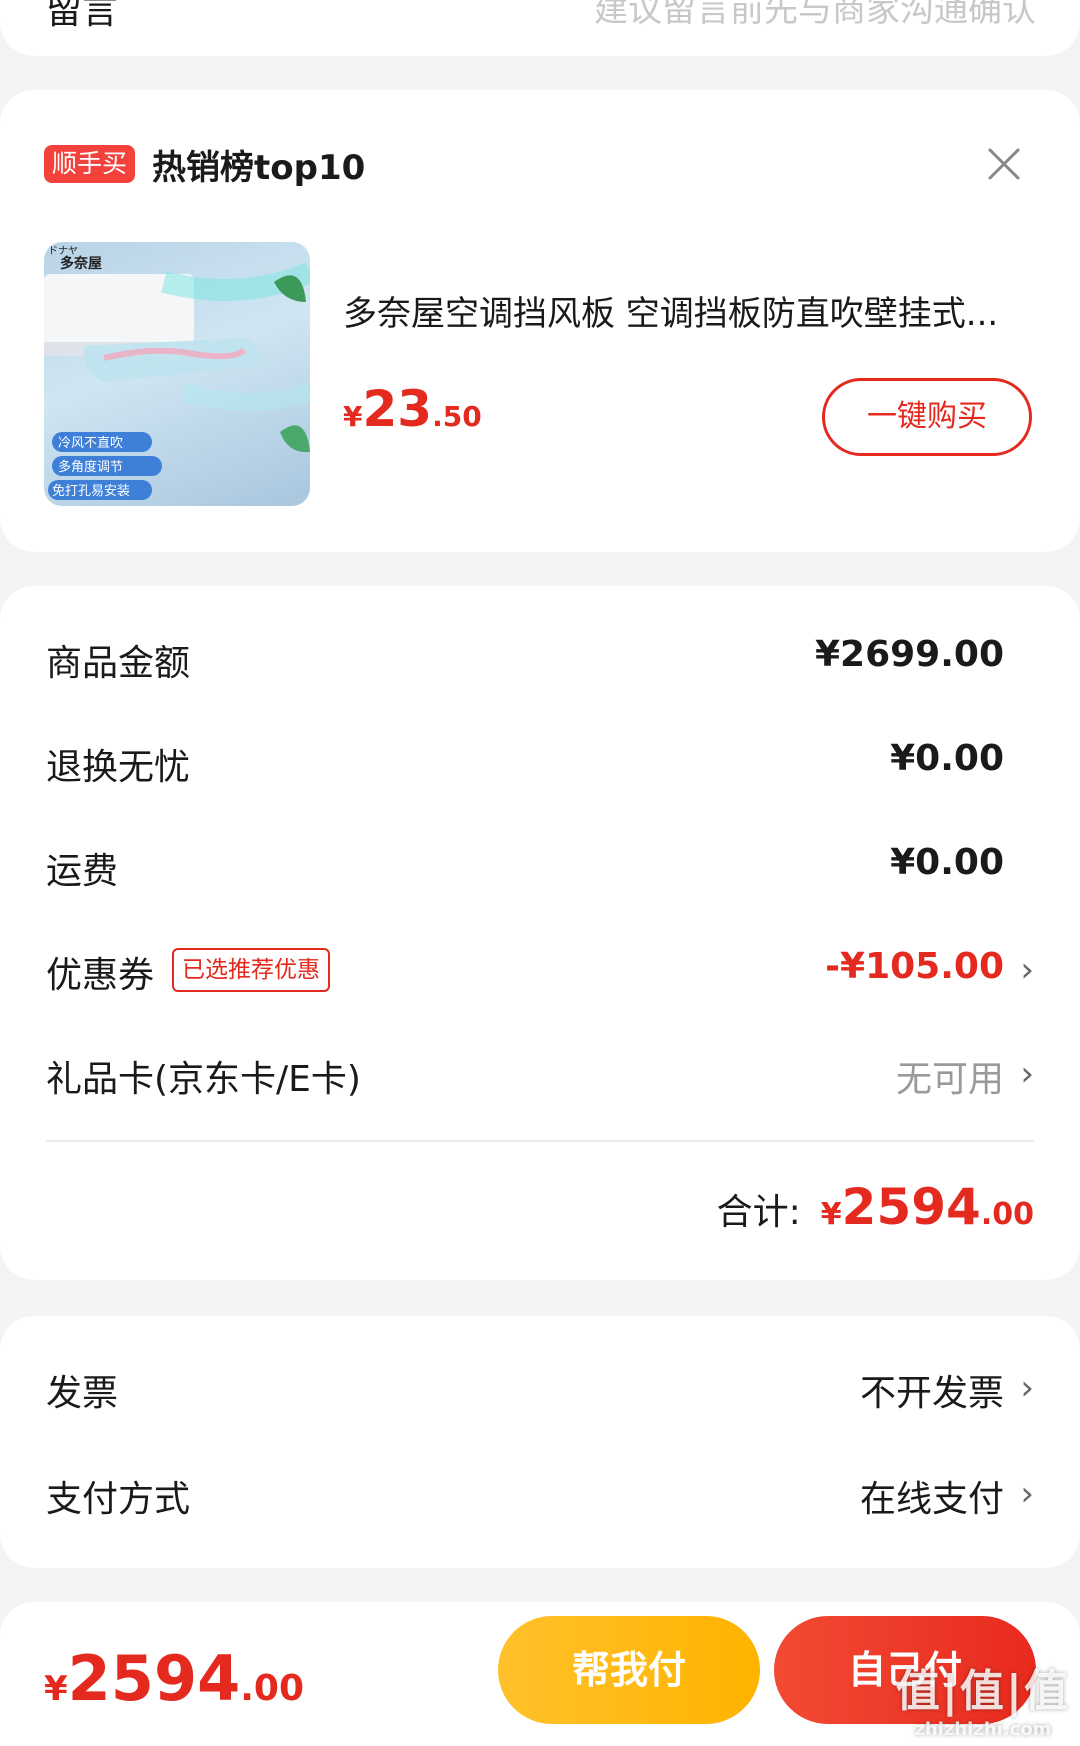  Describe the element at coordinates (909, 654) in the screenshot. I see `summary-value: ¥2699.00` at that location.